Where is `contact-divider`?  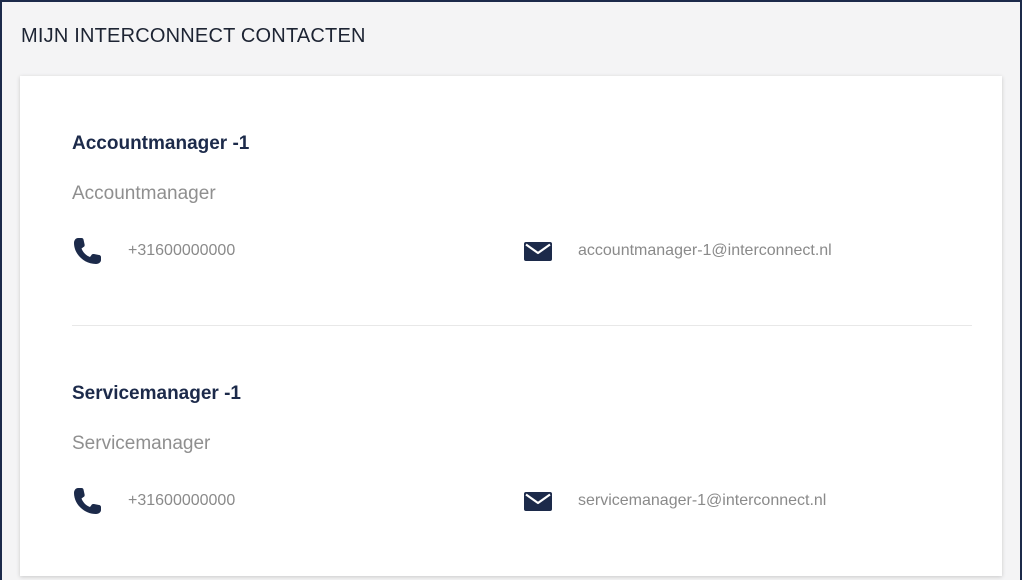
contact-divider is located at coordinates (522, 325).